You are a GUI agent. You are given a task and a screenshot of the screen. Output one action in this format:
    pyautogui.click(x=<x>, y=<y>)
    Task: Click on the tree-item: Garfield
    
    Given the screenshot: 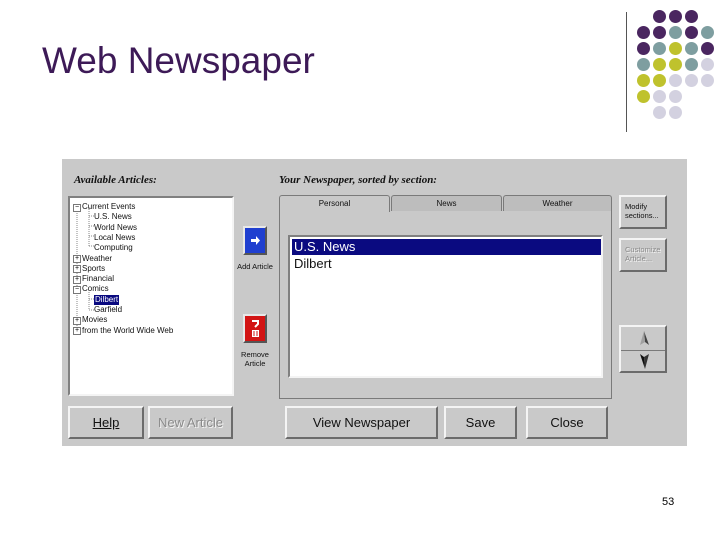 What is the action you would take?
    pyautogui.click(x=108, y=310)
    